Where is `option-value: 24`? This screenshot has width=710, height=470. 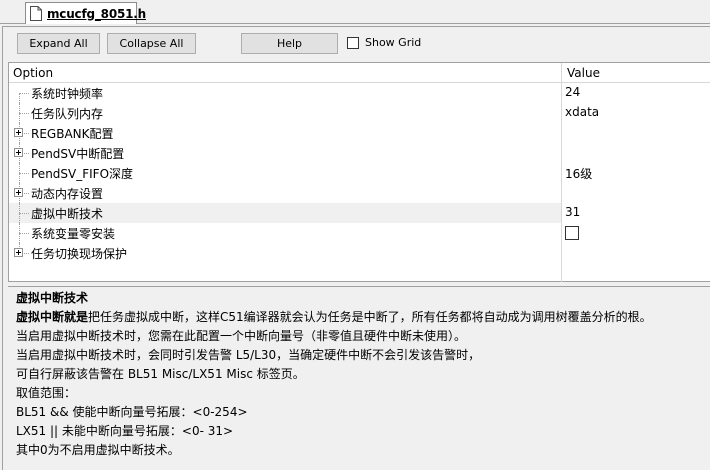 option-value: 24 is located at coordinates (572, 92).